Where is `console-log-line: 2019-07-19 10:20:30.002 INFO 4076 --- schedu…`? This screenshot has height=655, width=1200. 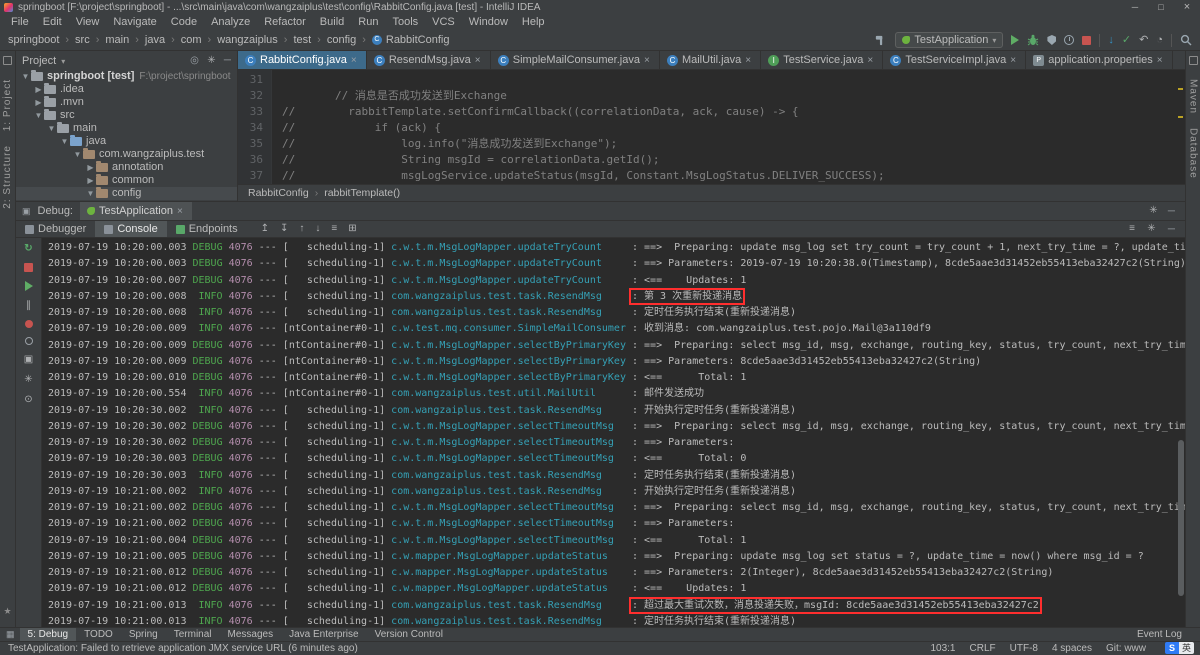 console-log-line: 2019-07-19 10:20:30.002 INFO 4076 --- schedu… is located at coordinates (616, 411).